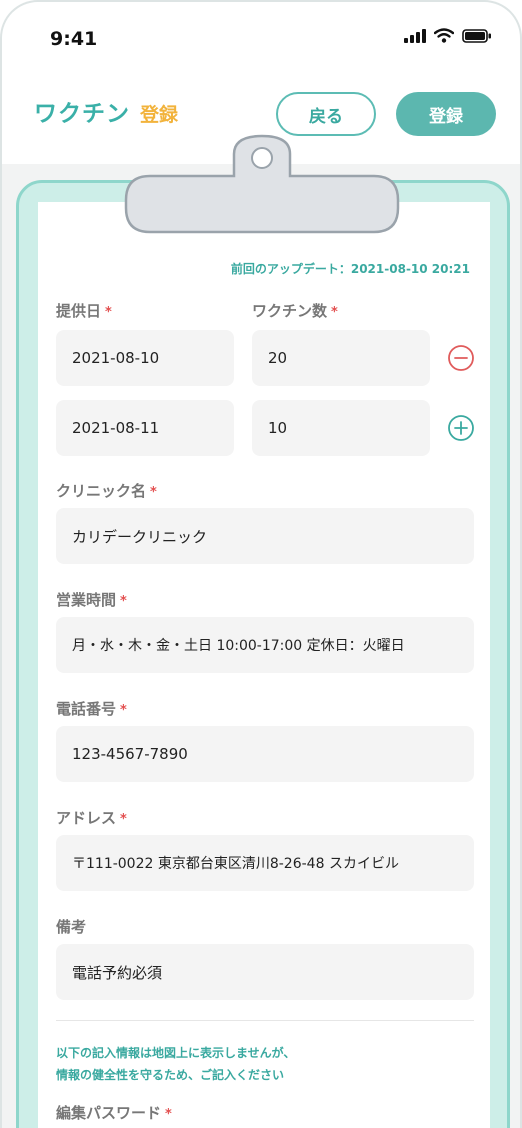 Image resolution: width=522 pixels, height=1128 pixels. I want to click on wifi-icon, so click(444, 35).